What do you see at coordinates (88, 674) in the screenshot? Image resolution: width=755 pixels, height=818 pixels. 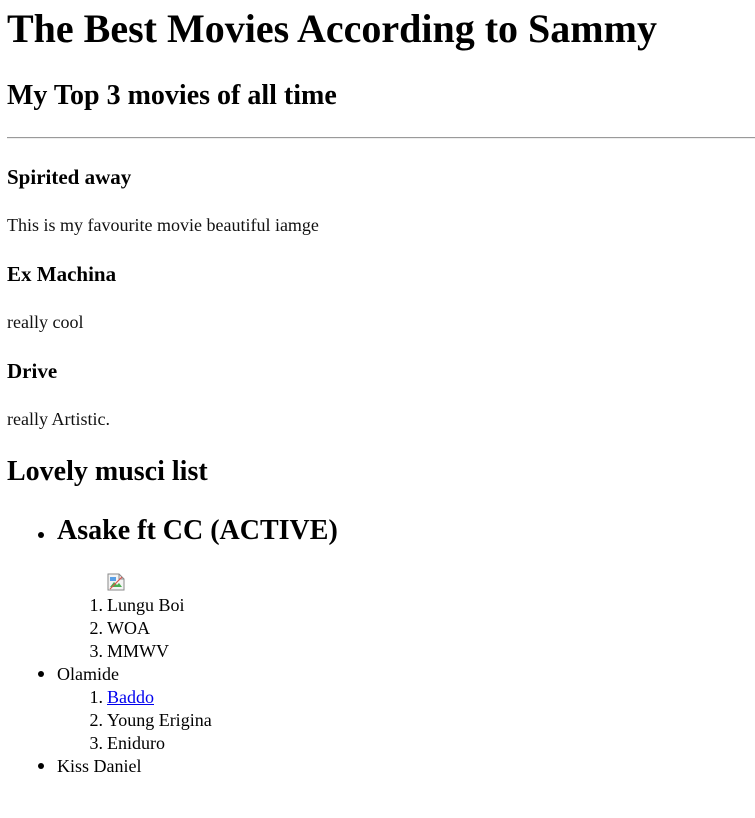 I see `artist-name: Olamide` at bounding box center [88, 674].